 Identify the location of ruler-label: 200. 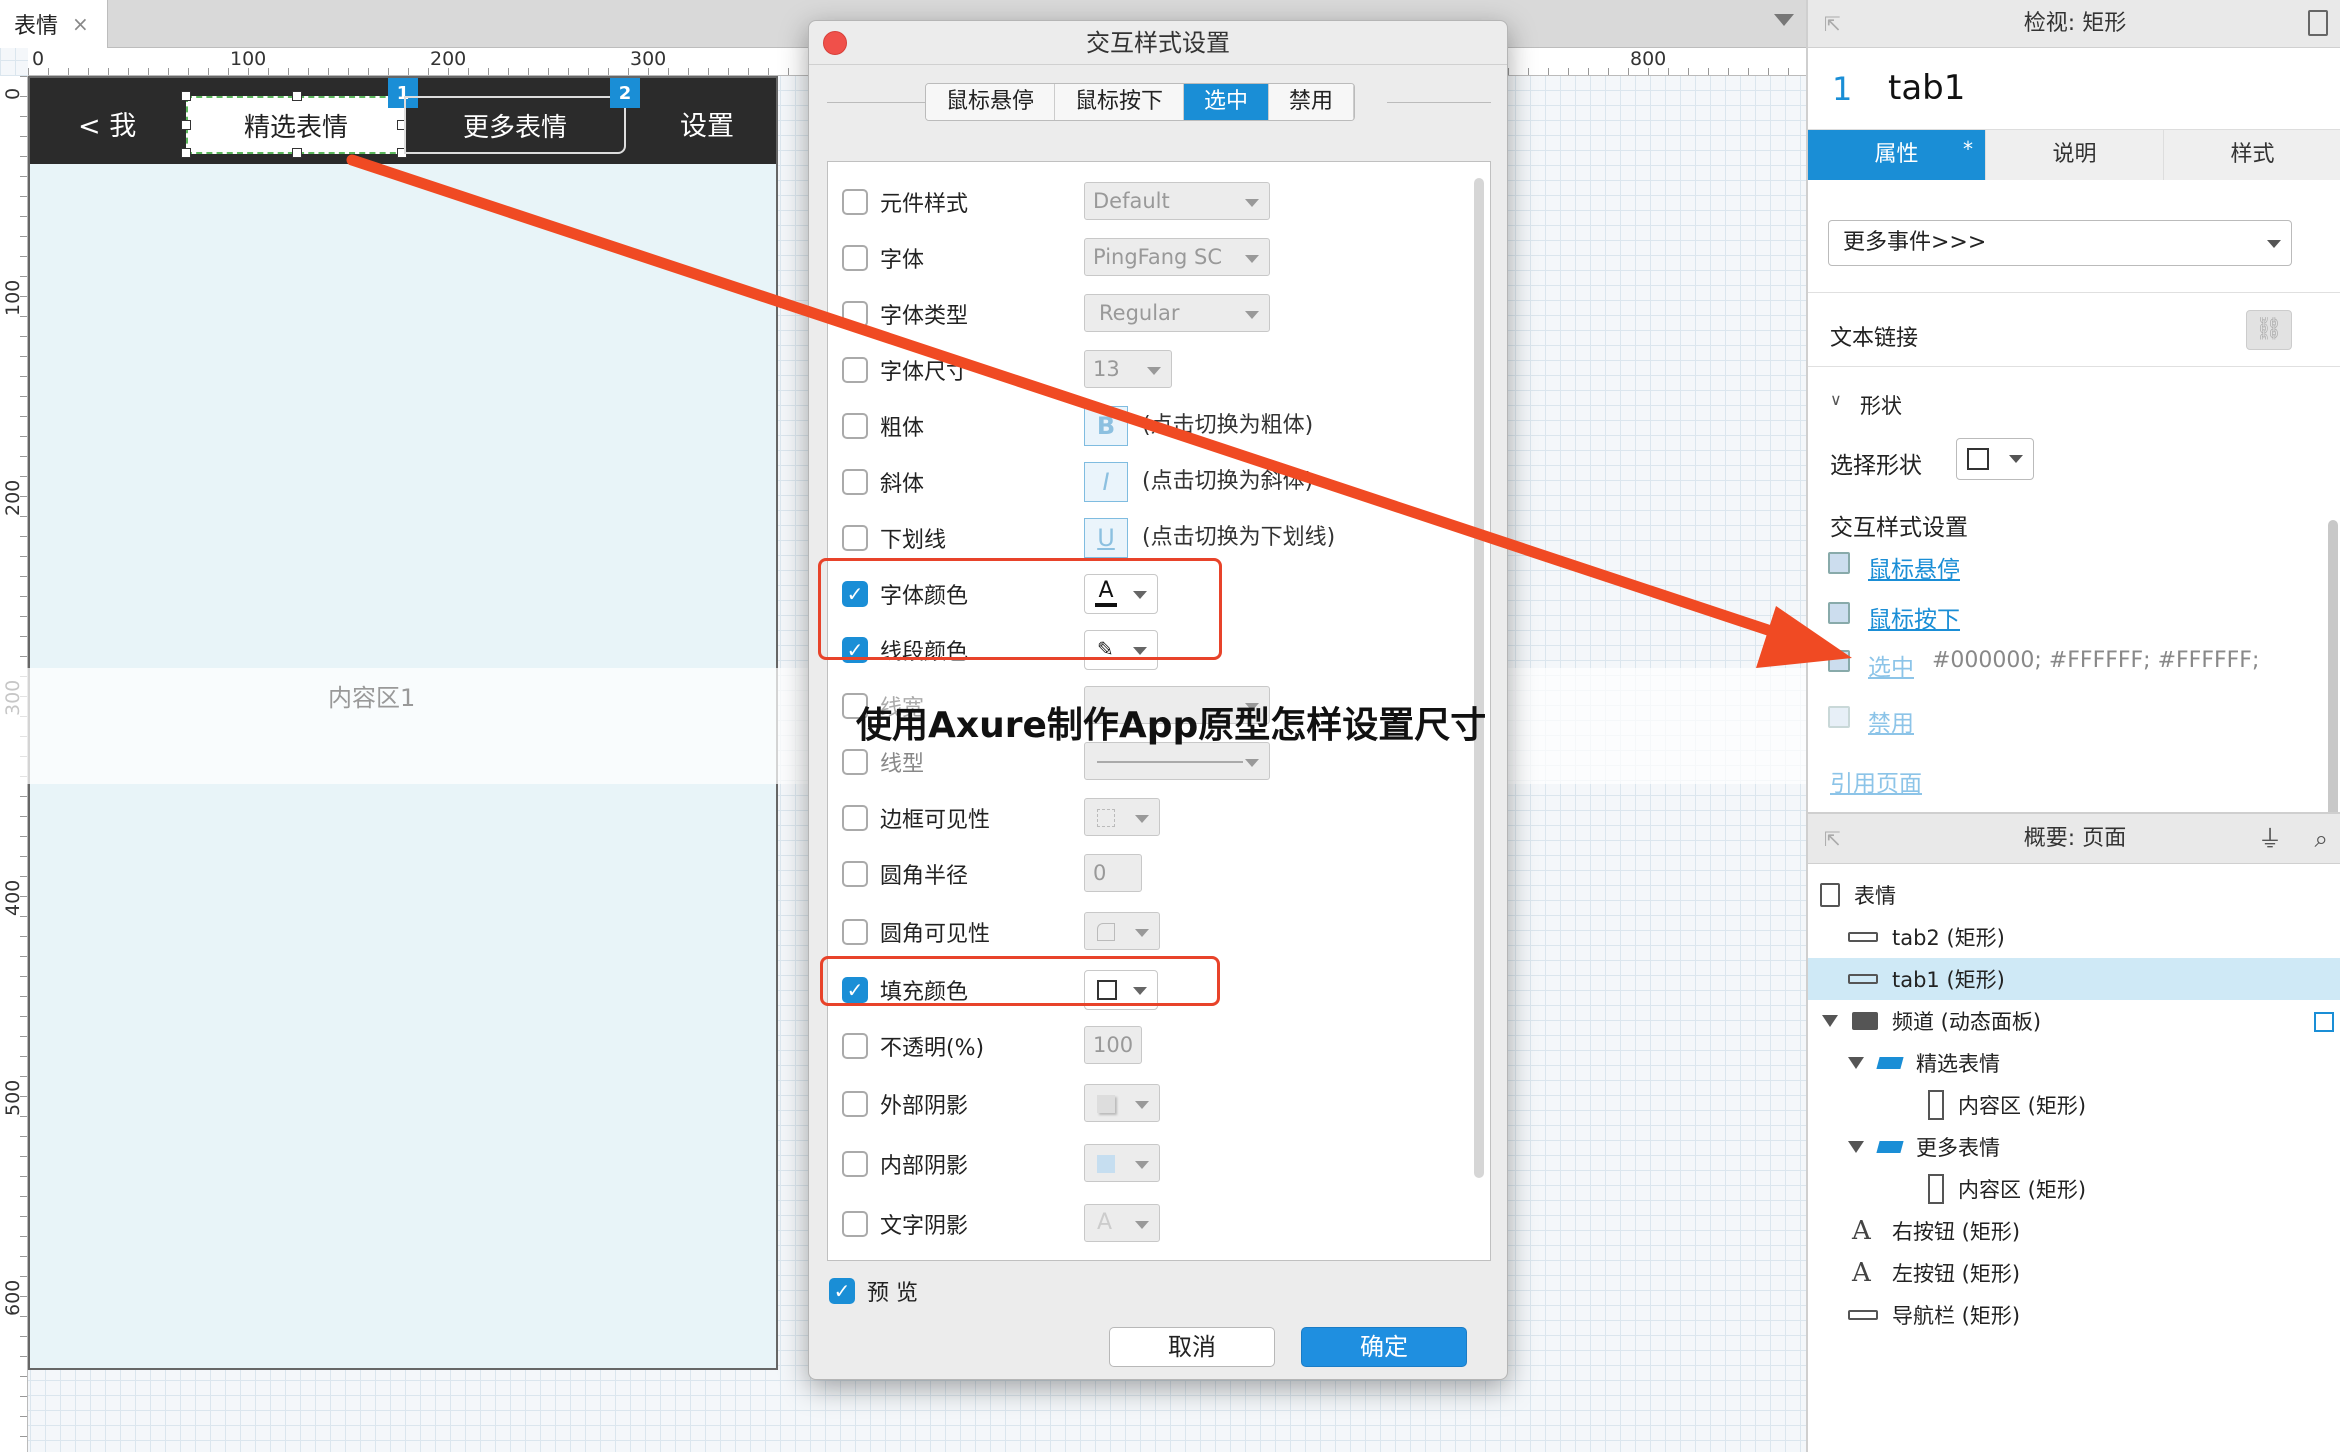
(448, 59).